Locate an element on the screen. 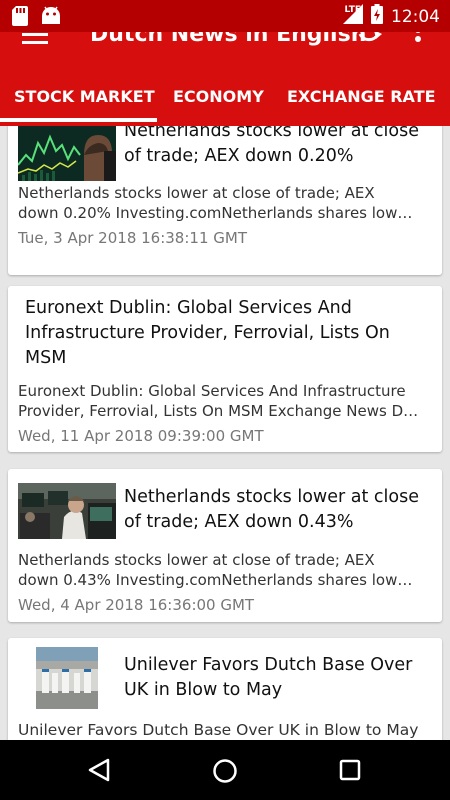 This screenshot has width=450, height=800. home-icon is located at coordinates (225, 773).